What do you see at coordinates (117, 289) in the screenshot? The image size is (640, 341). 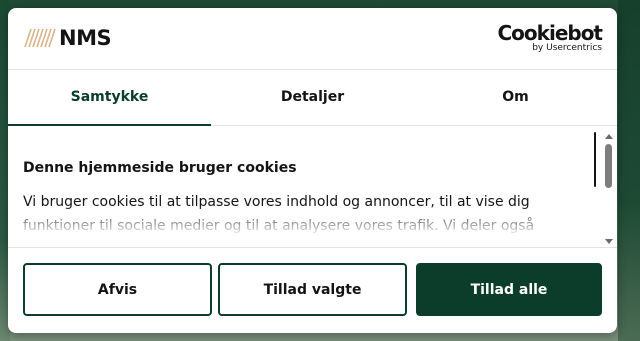 I see `decline-button: Afvis` at bounding box center [117, 289].